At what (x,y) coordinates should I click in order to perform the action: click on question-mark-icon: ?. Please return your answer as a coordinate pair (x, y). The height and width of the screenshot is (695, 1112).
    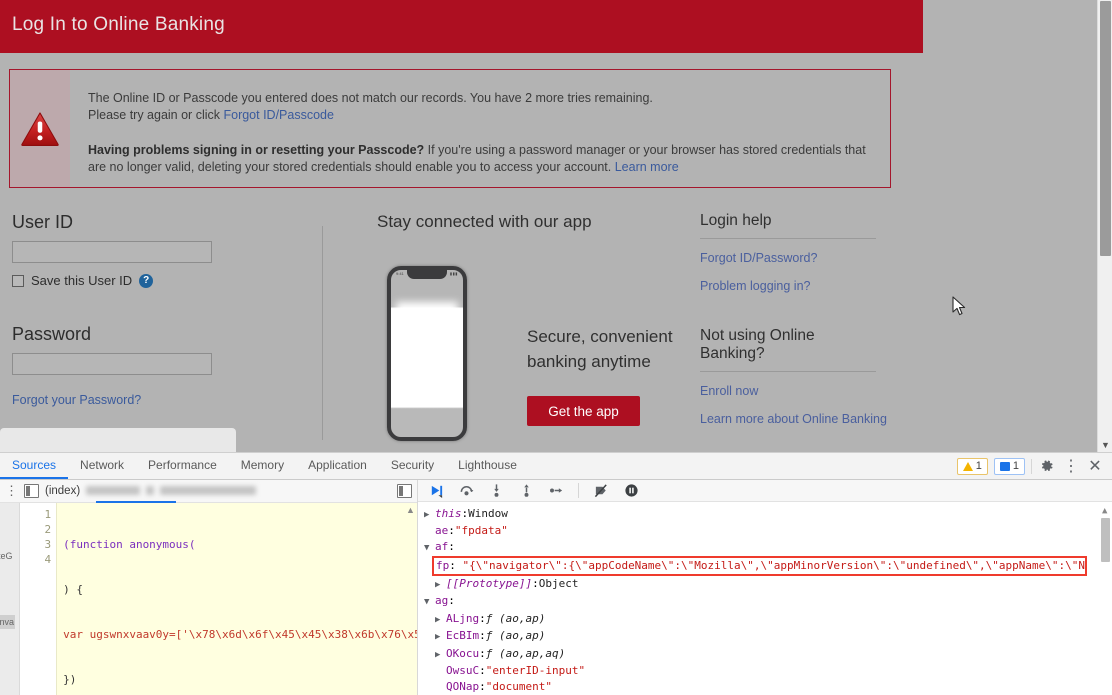
    Looking at the image, I should click on (146, 280).